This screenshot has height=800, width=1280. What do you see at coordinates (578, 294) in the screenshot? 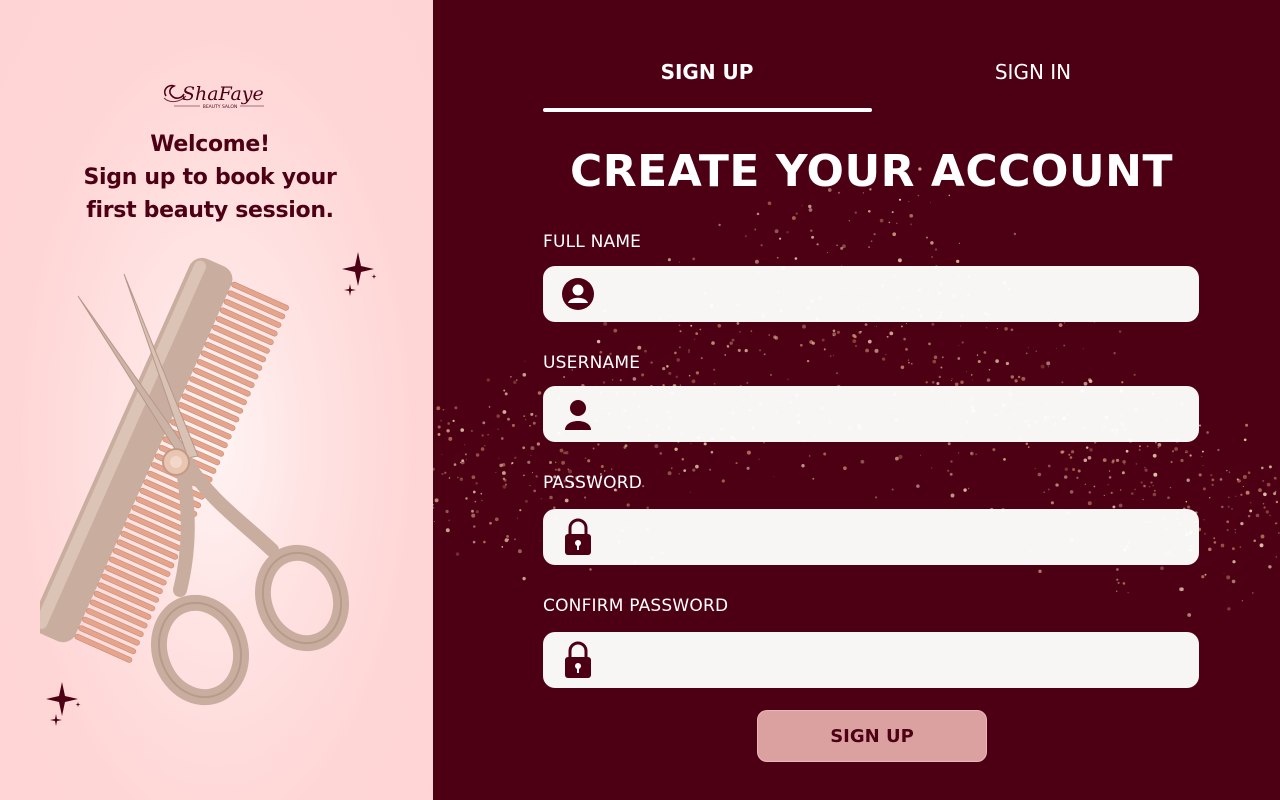
I see `user-circle-icon` at bounding box center [578, 294].